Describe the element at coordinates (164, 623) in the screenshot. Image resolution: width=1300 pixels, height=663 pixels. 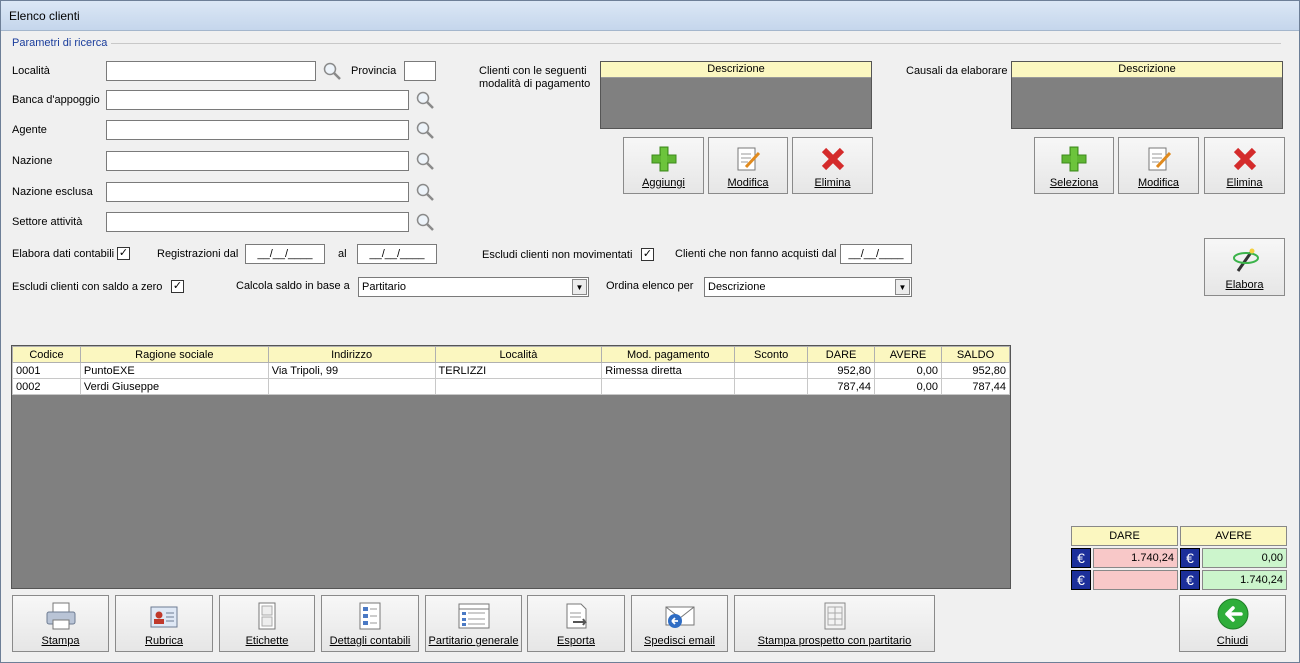
I see `rubrica-button: Rubrica` at that location.